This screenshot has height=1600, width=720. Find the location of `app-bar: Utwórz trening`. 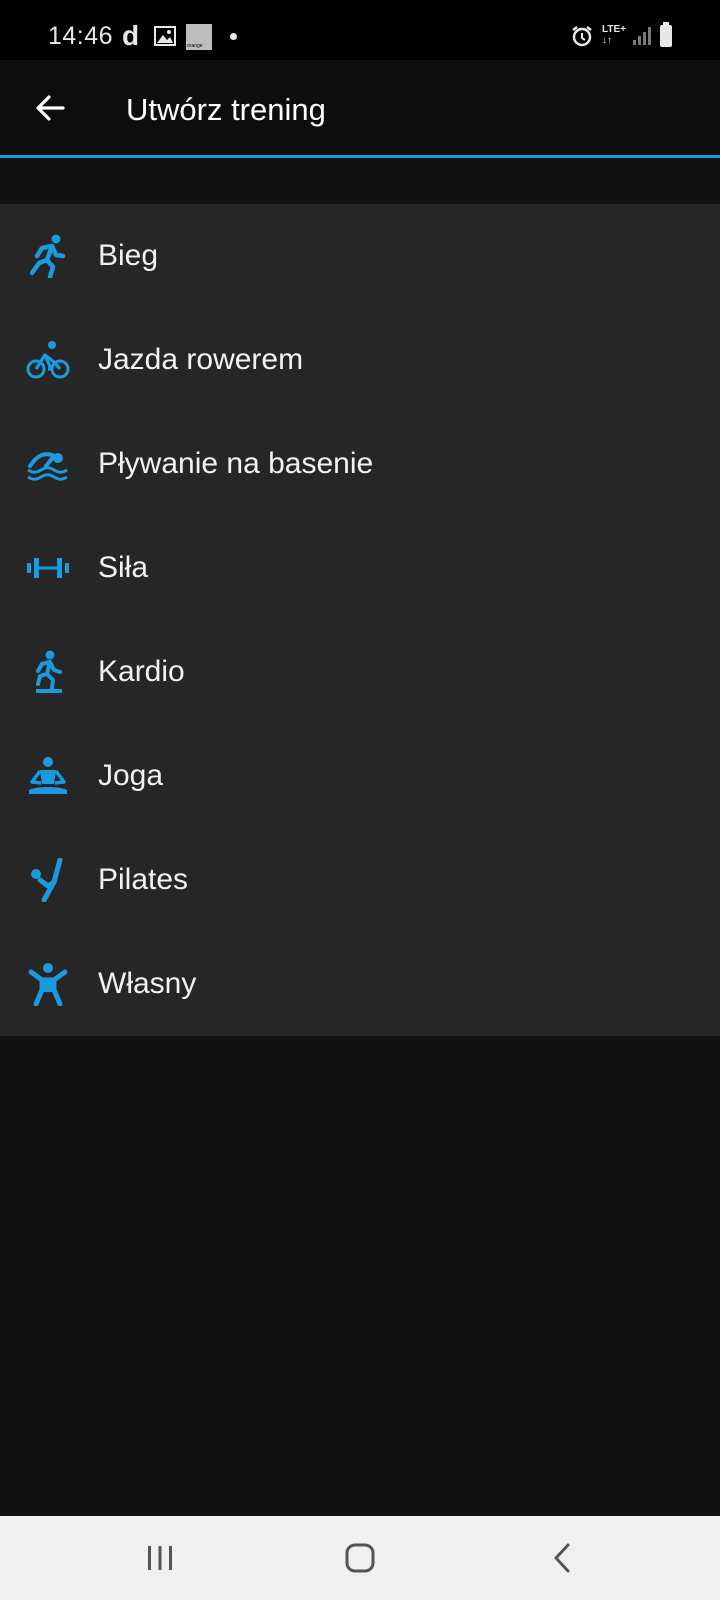

app-bar: Utwórz trening is located at coordinates (360, 109).